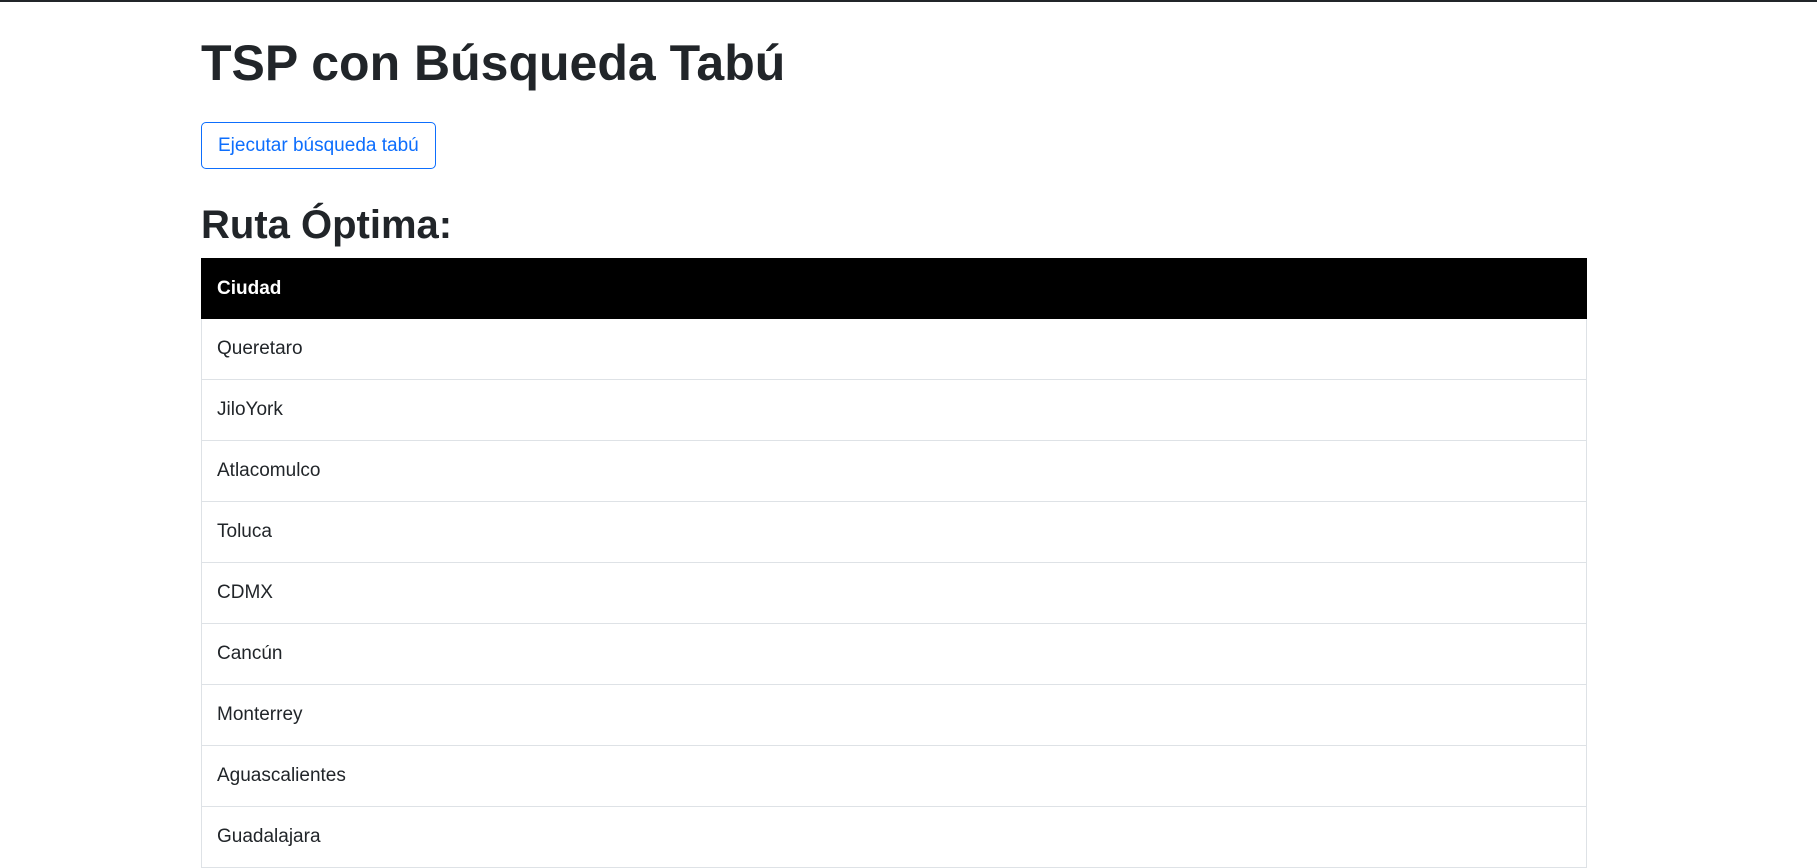 The width and height of the screenshot is (1817, 868). Describe the element at coordinates (493, 63) in the screenshot. I see `page-title: TSP con Búsqueda Tabú` at that location.